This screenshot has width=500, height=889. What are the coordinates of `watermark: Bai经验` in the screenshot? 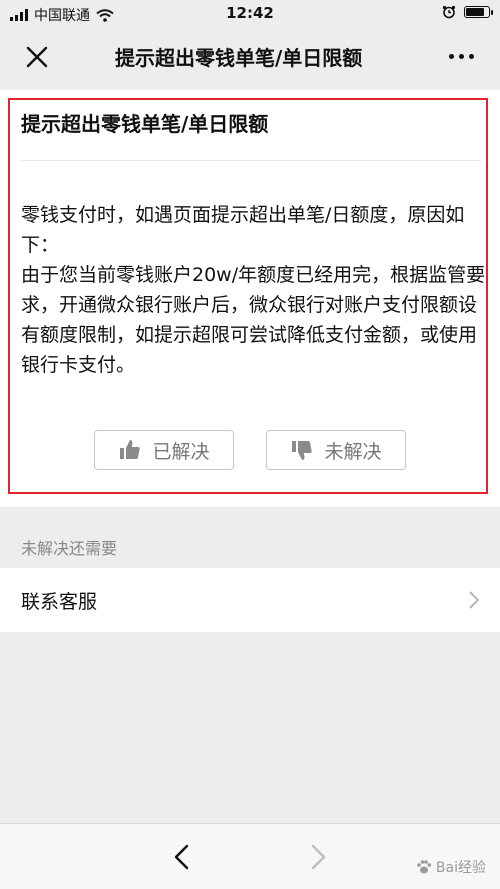 It's located at (450, 867).